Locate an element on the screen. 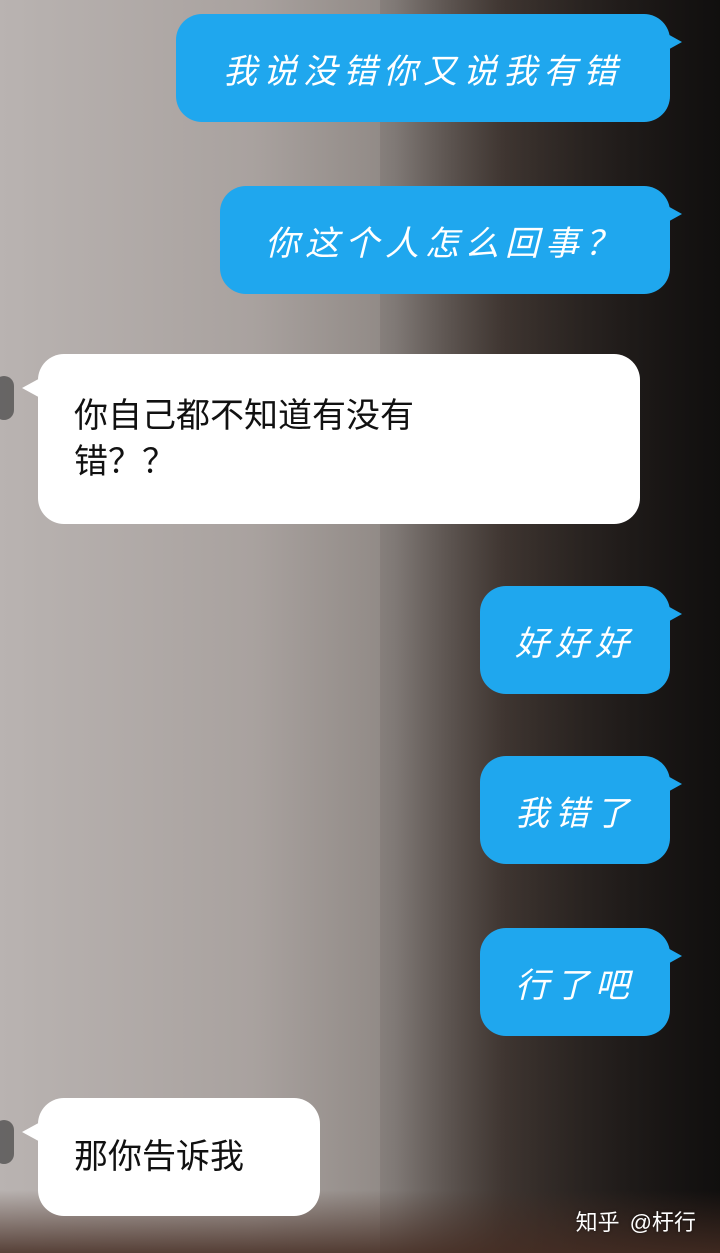 Image resolution: width=720 pixels, height=1253 pixels. message-bubble-incoming: 你自己都不知道有没有错？？ is located at coordinates (331, 439).